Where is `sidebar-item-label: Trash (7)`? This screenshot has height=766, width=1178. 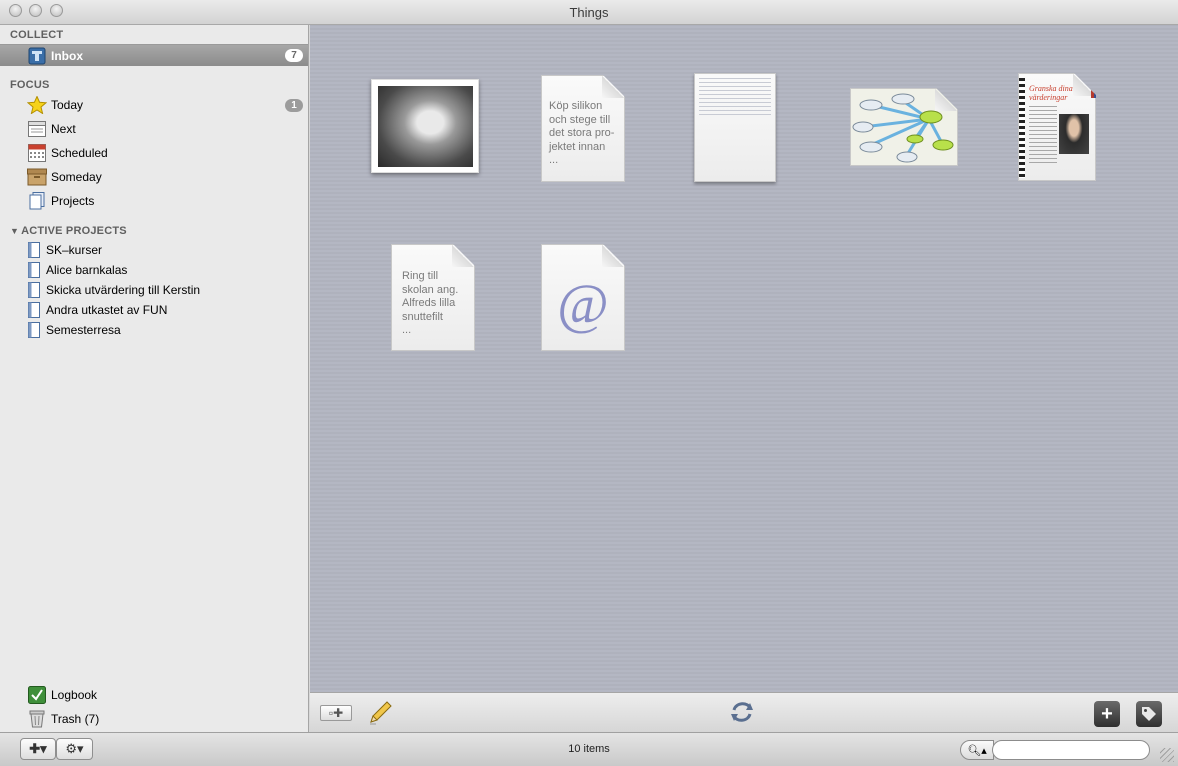
sidebar-item-label: Trash (7) is located at coordinates (75, 719).